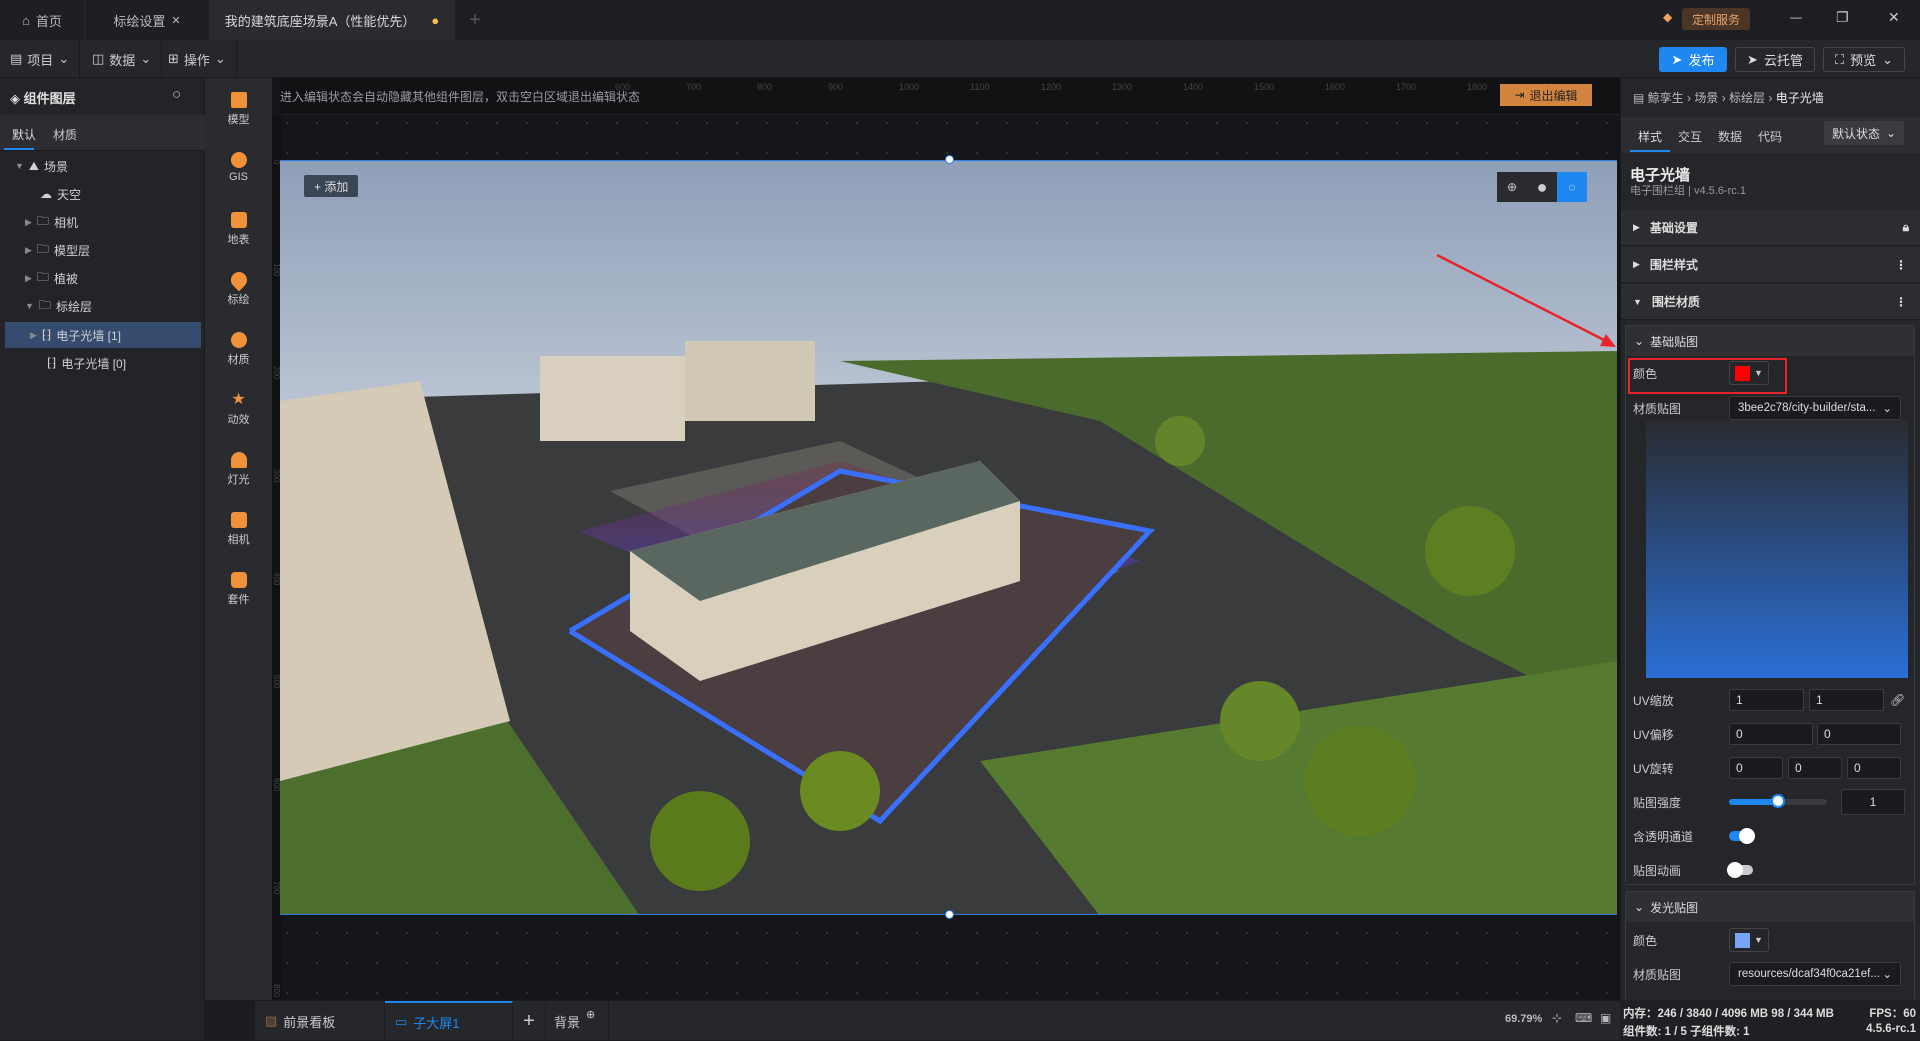  I want to click on ruler-label: 1700, so click(1406, 87).